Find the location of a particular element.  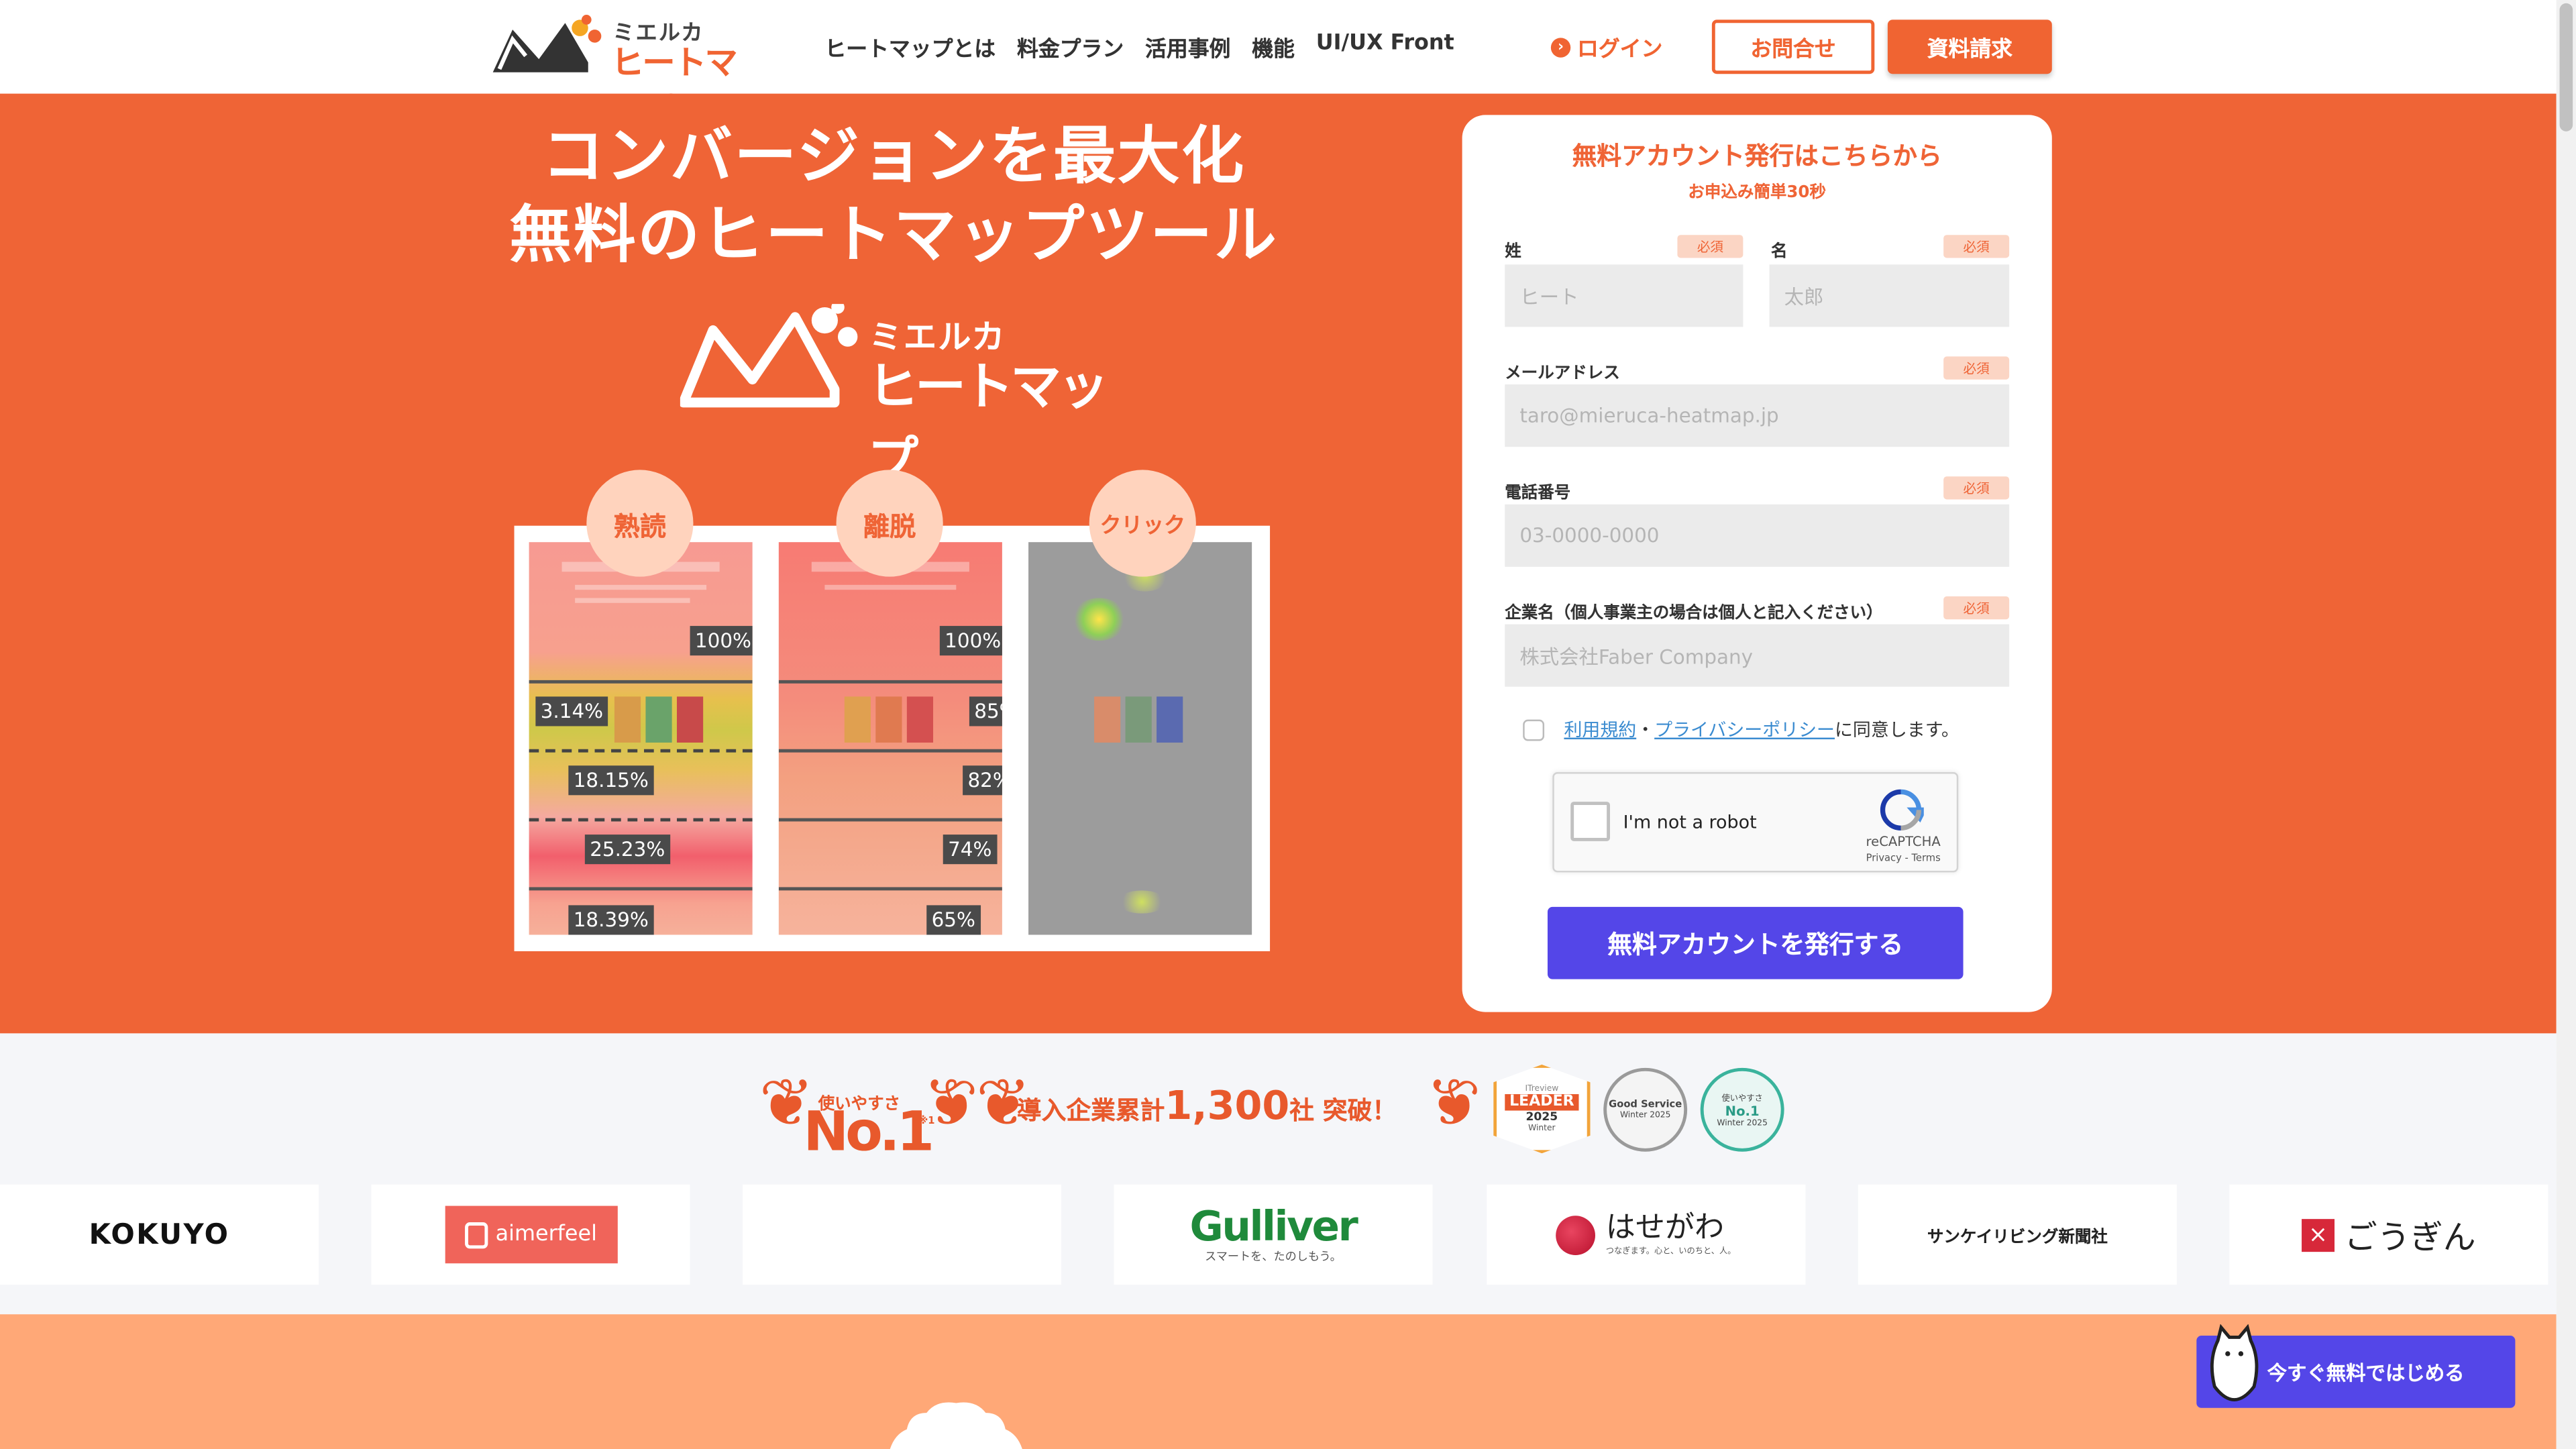

nav-item-pricing: 料金プラン is located at coordinates (1070, 47).